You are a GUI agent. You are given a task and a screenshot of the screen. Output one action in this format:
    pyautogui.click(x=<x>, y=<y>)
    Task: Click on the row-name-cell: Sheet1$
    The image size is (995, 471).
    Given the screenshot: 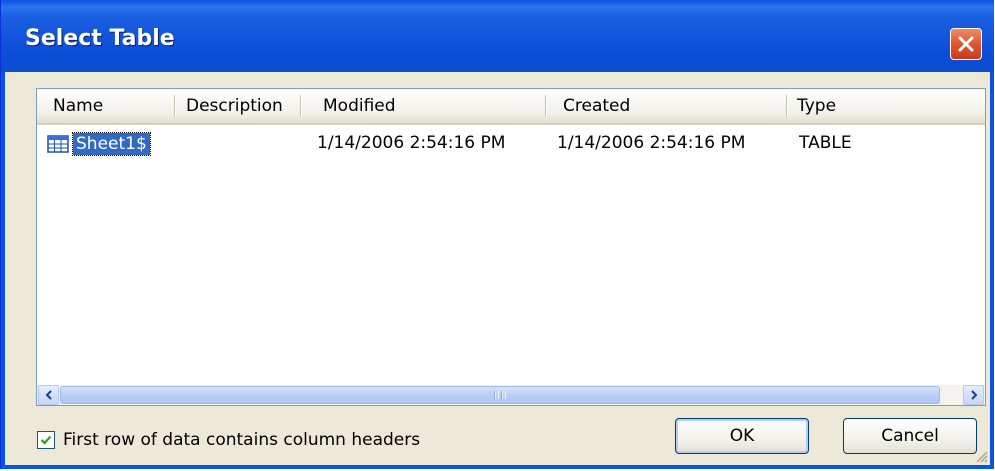 What is the action you would take?
    pyautogui.click(x=99, y=144)
    